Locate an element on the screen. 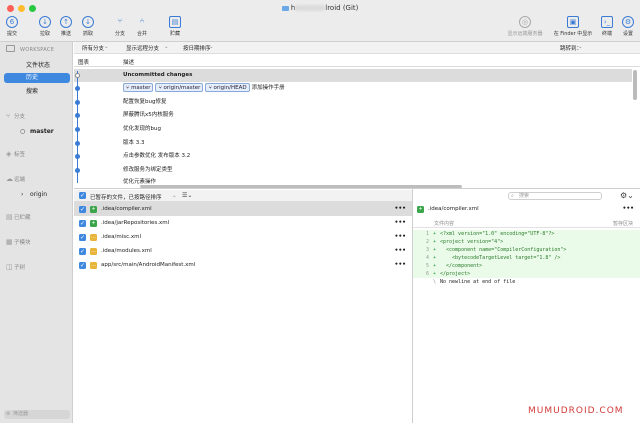 The height and width of the screenshot is (423, 640). select-all-checkbox: ✓ is located at coordinates (82, 195).